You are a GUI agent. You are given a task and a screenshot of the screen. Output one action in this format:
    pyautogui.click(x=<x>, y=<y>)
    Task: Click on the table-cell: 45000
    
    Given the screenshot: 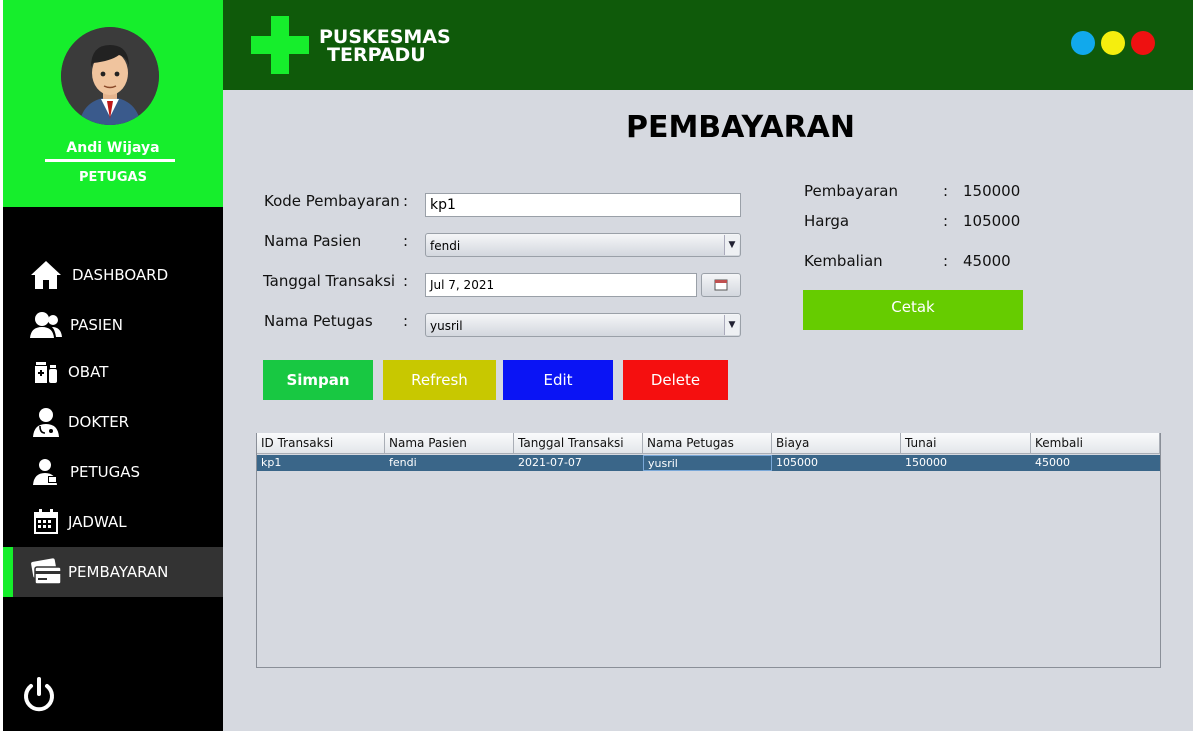 What is the action you would take?
    pyautogui.click(x=1095, y=463)
    